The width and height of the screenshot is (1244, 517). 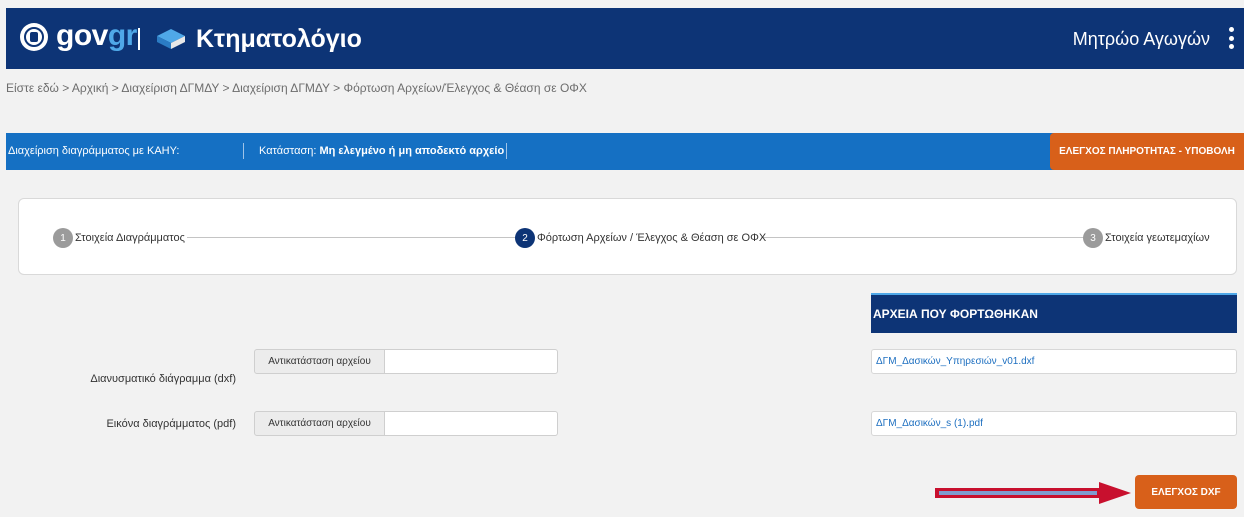 I want to click on govgr-logo-gov: gov, so click(x=82, y=35).